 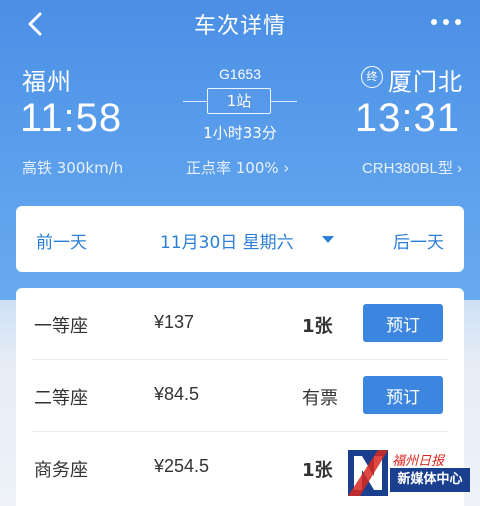 I want to click on seat-price: ¥137, so click(x=174, y=322).